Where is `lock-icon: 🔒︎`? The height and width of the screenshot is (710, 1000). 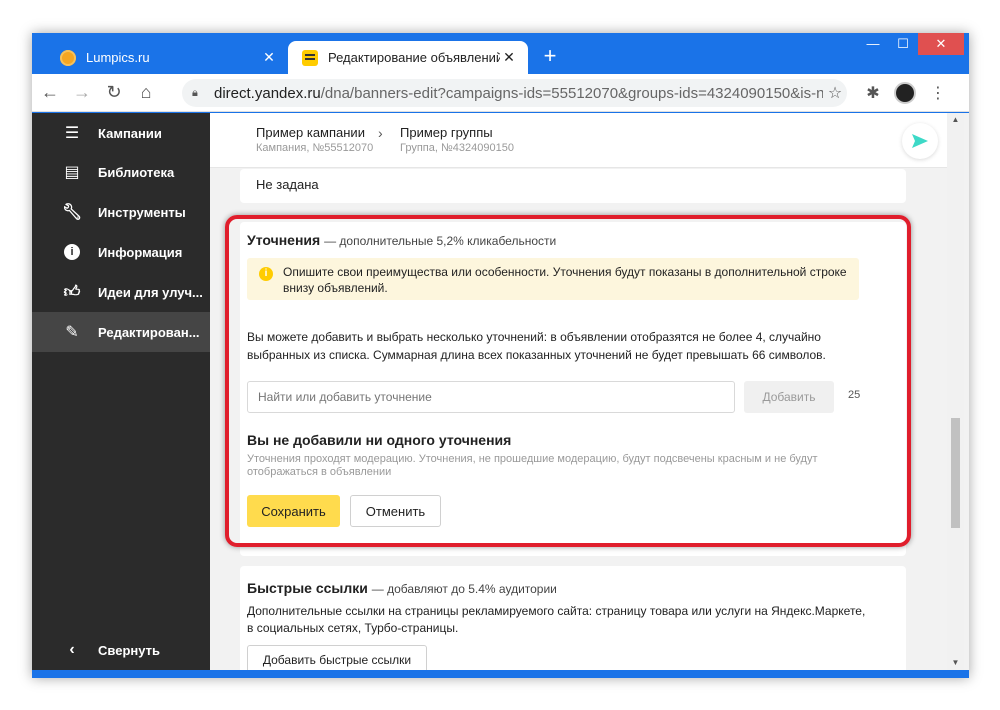
lock-icon: 🔒︎ is located at coordinates (195, 93).